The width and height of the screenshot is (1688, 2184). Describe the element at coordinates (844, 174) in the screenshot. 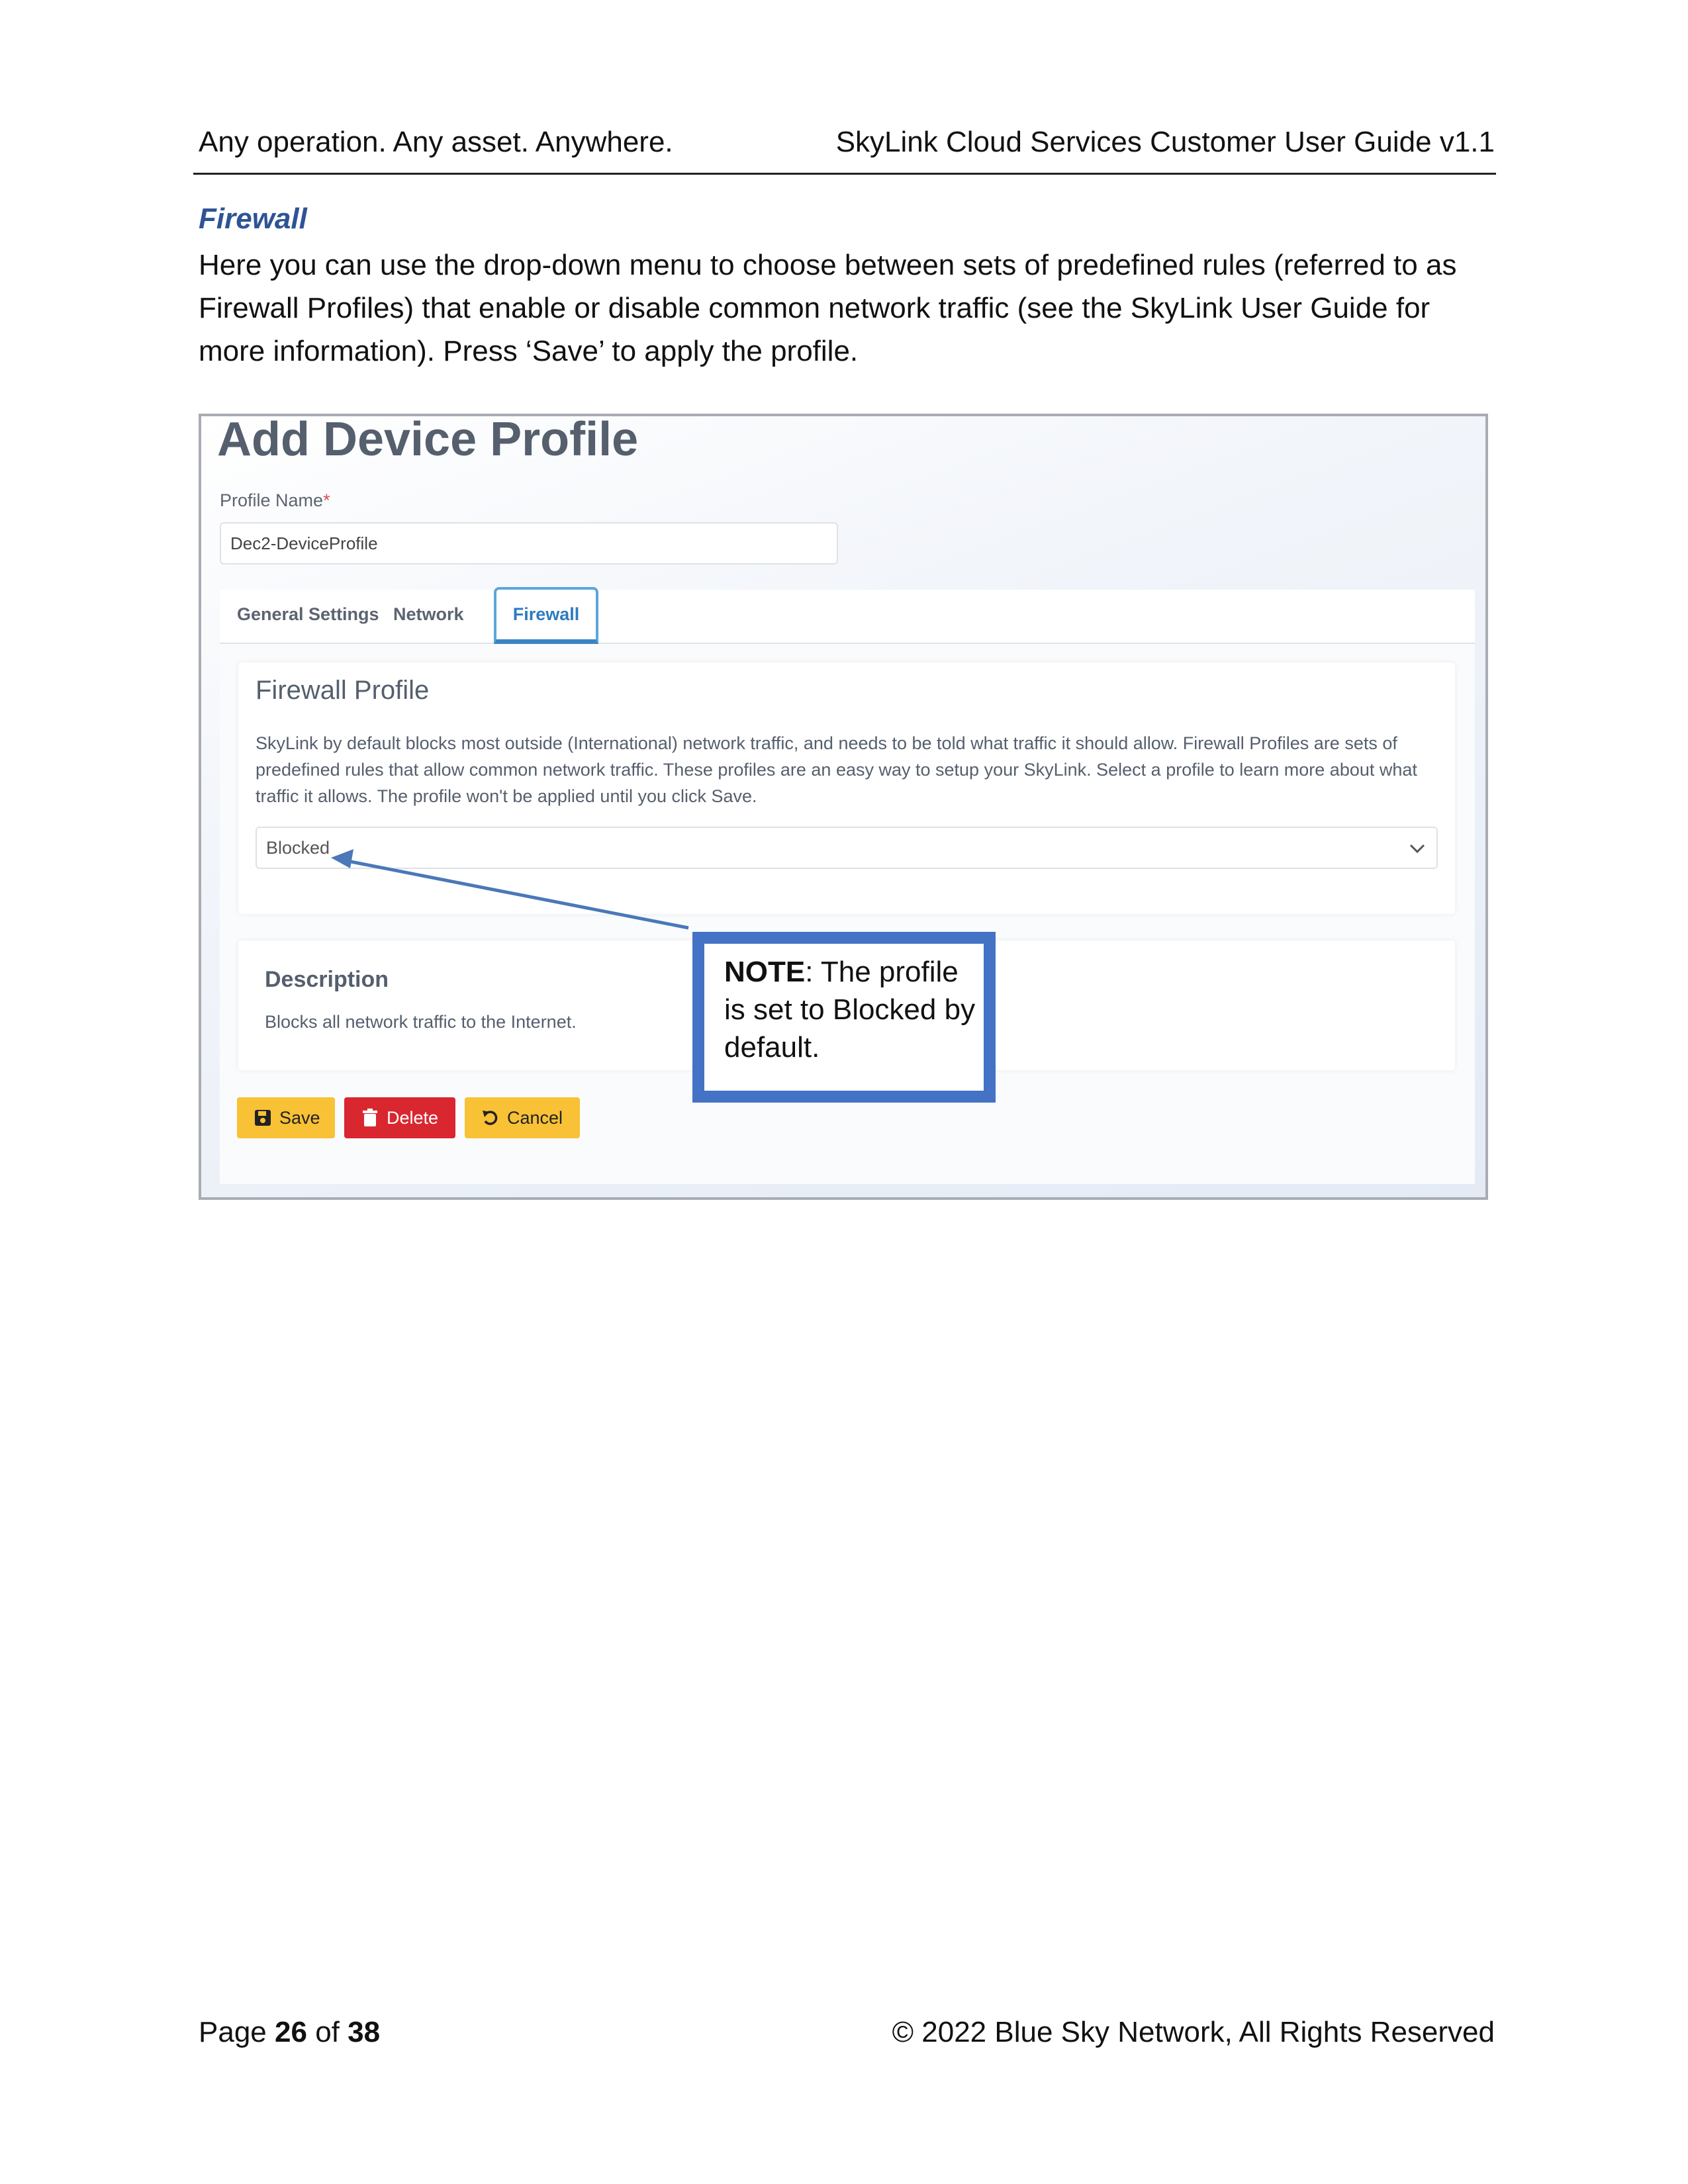

I see `header-divider` at that location.